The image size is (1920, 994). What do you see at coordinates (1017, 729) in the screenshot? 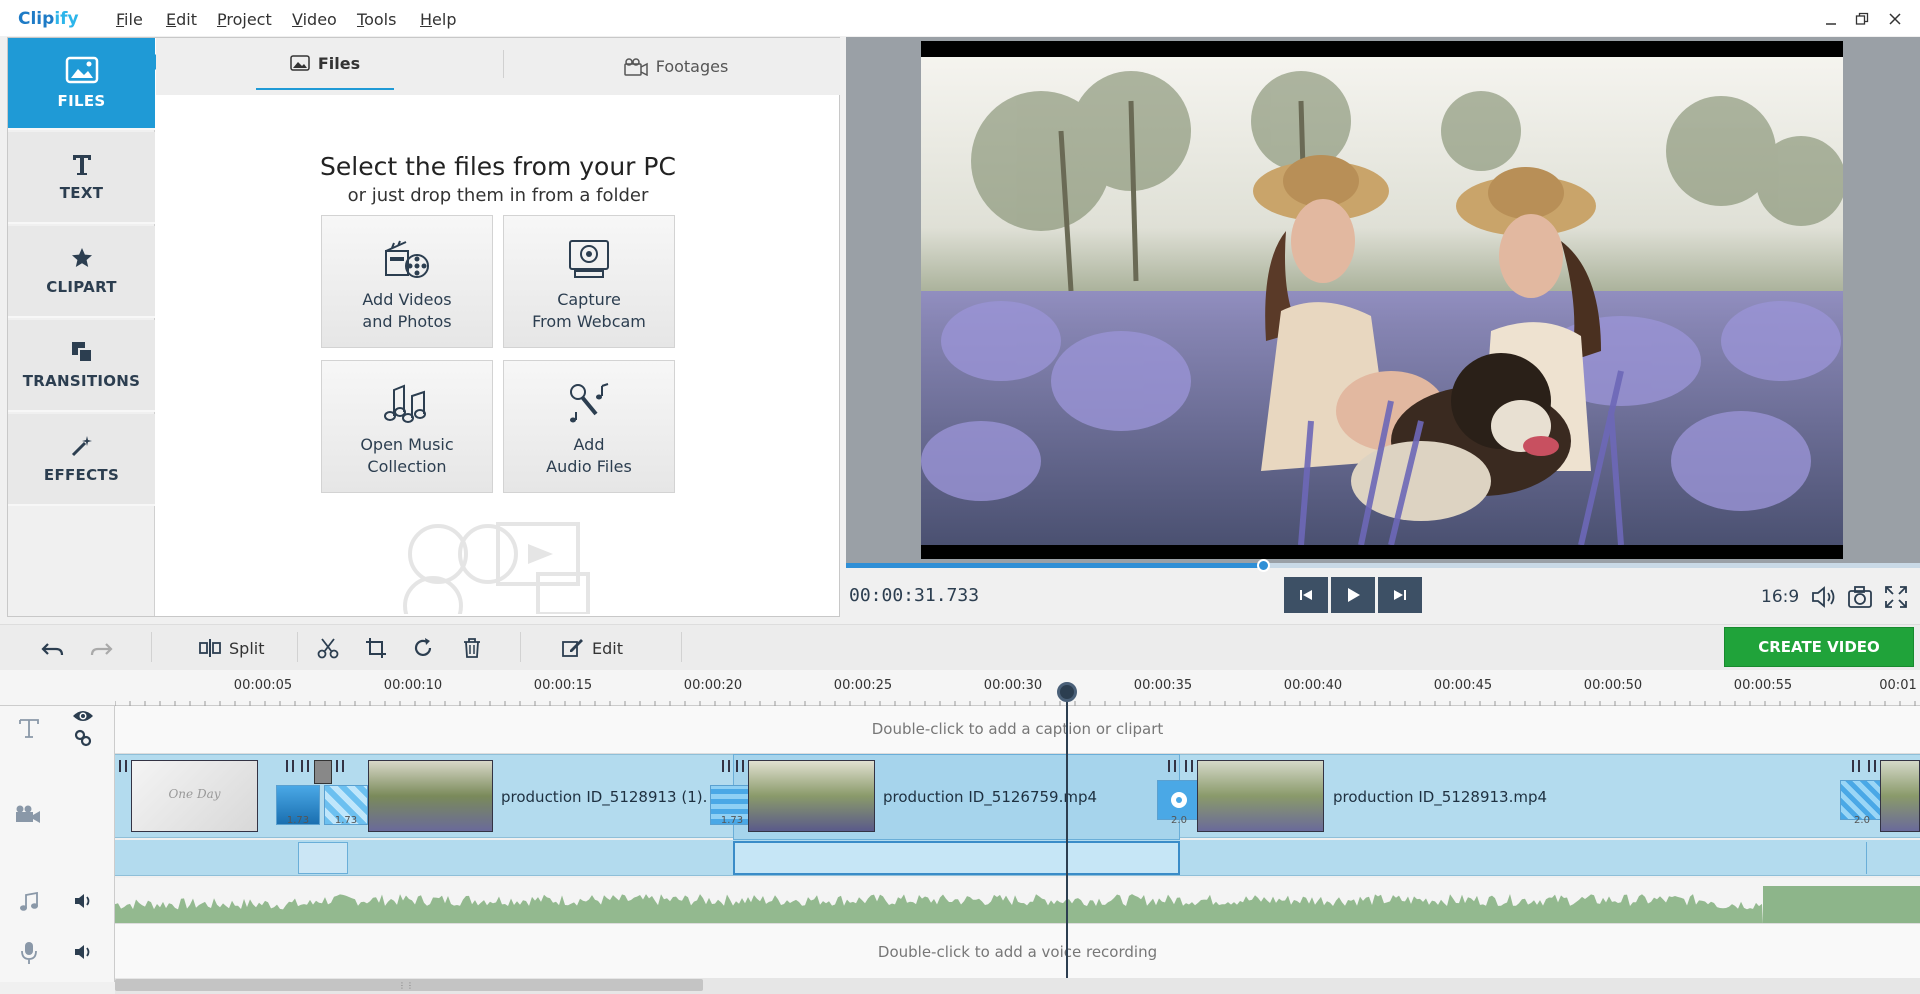
I see `caption-track-hint: Double-click to add a caption or clipart` at bounding box center [1017, 729].